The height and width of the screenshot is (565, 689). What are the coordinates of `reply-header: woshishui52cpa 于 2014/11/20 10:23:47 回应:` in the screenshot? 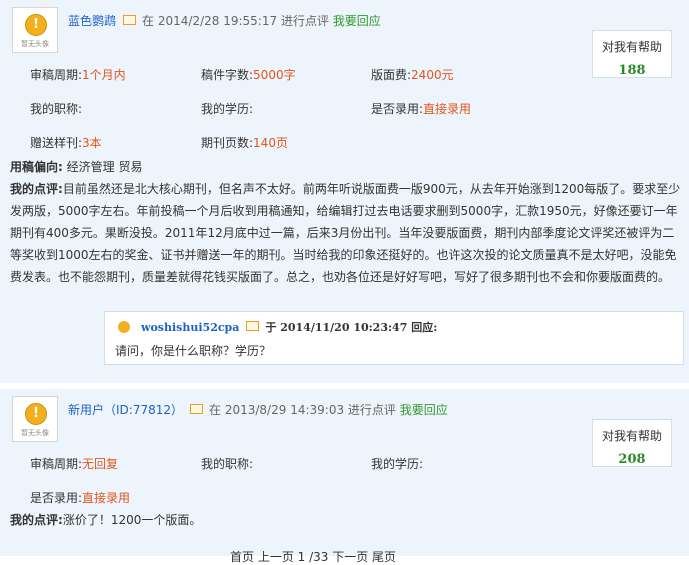 It's located at (276, 328).